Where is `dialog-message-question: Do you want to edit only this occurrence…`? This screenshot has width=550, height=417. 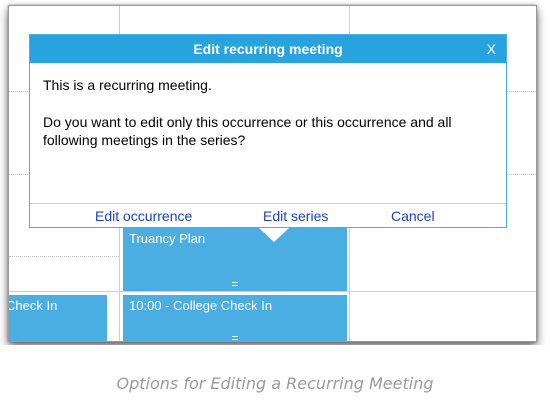
dialog-message-question: Do you want to edit only this occurrence… is located at coordinates (247, 131).